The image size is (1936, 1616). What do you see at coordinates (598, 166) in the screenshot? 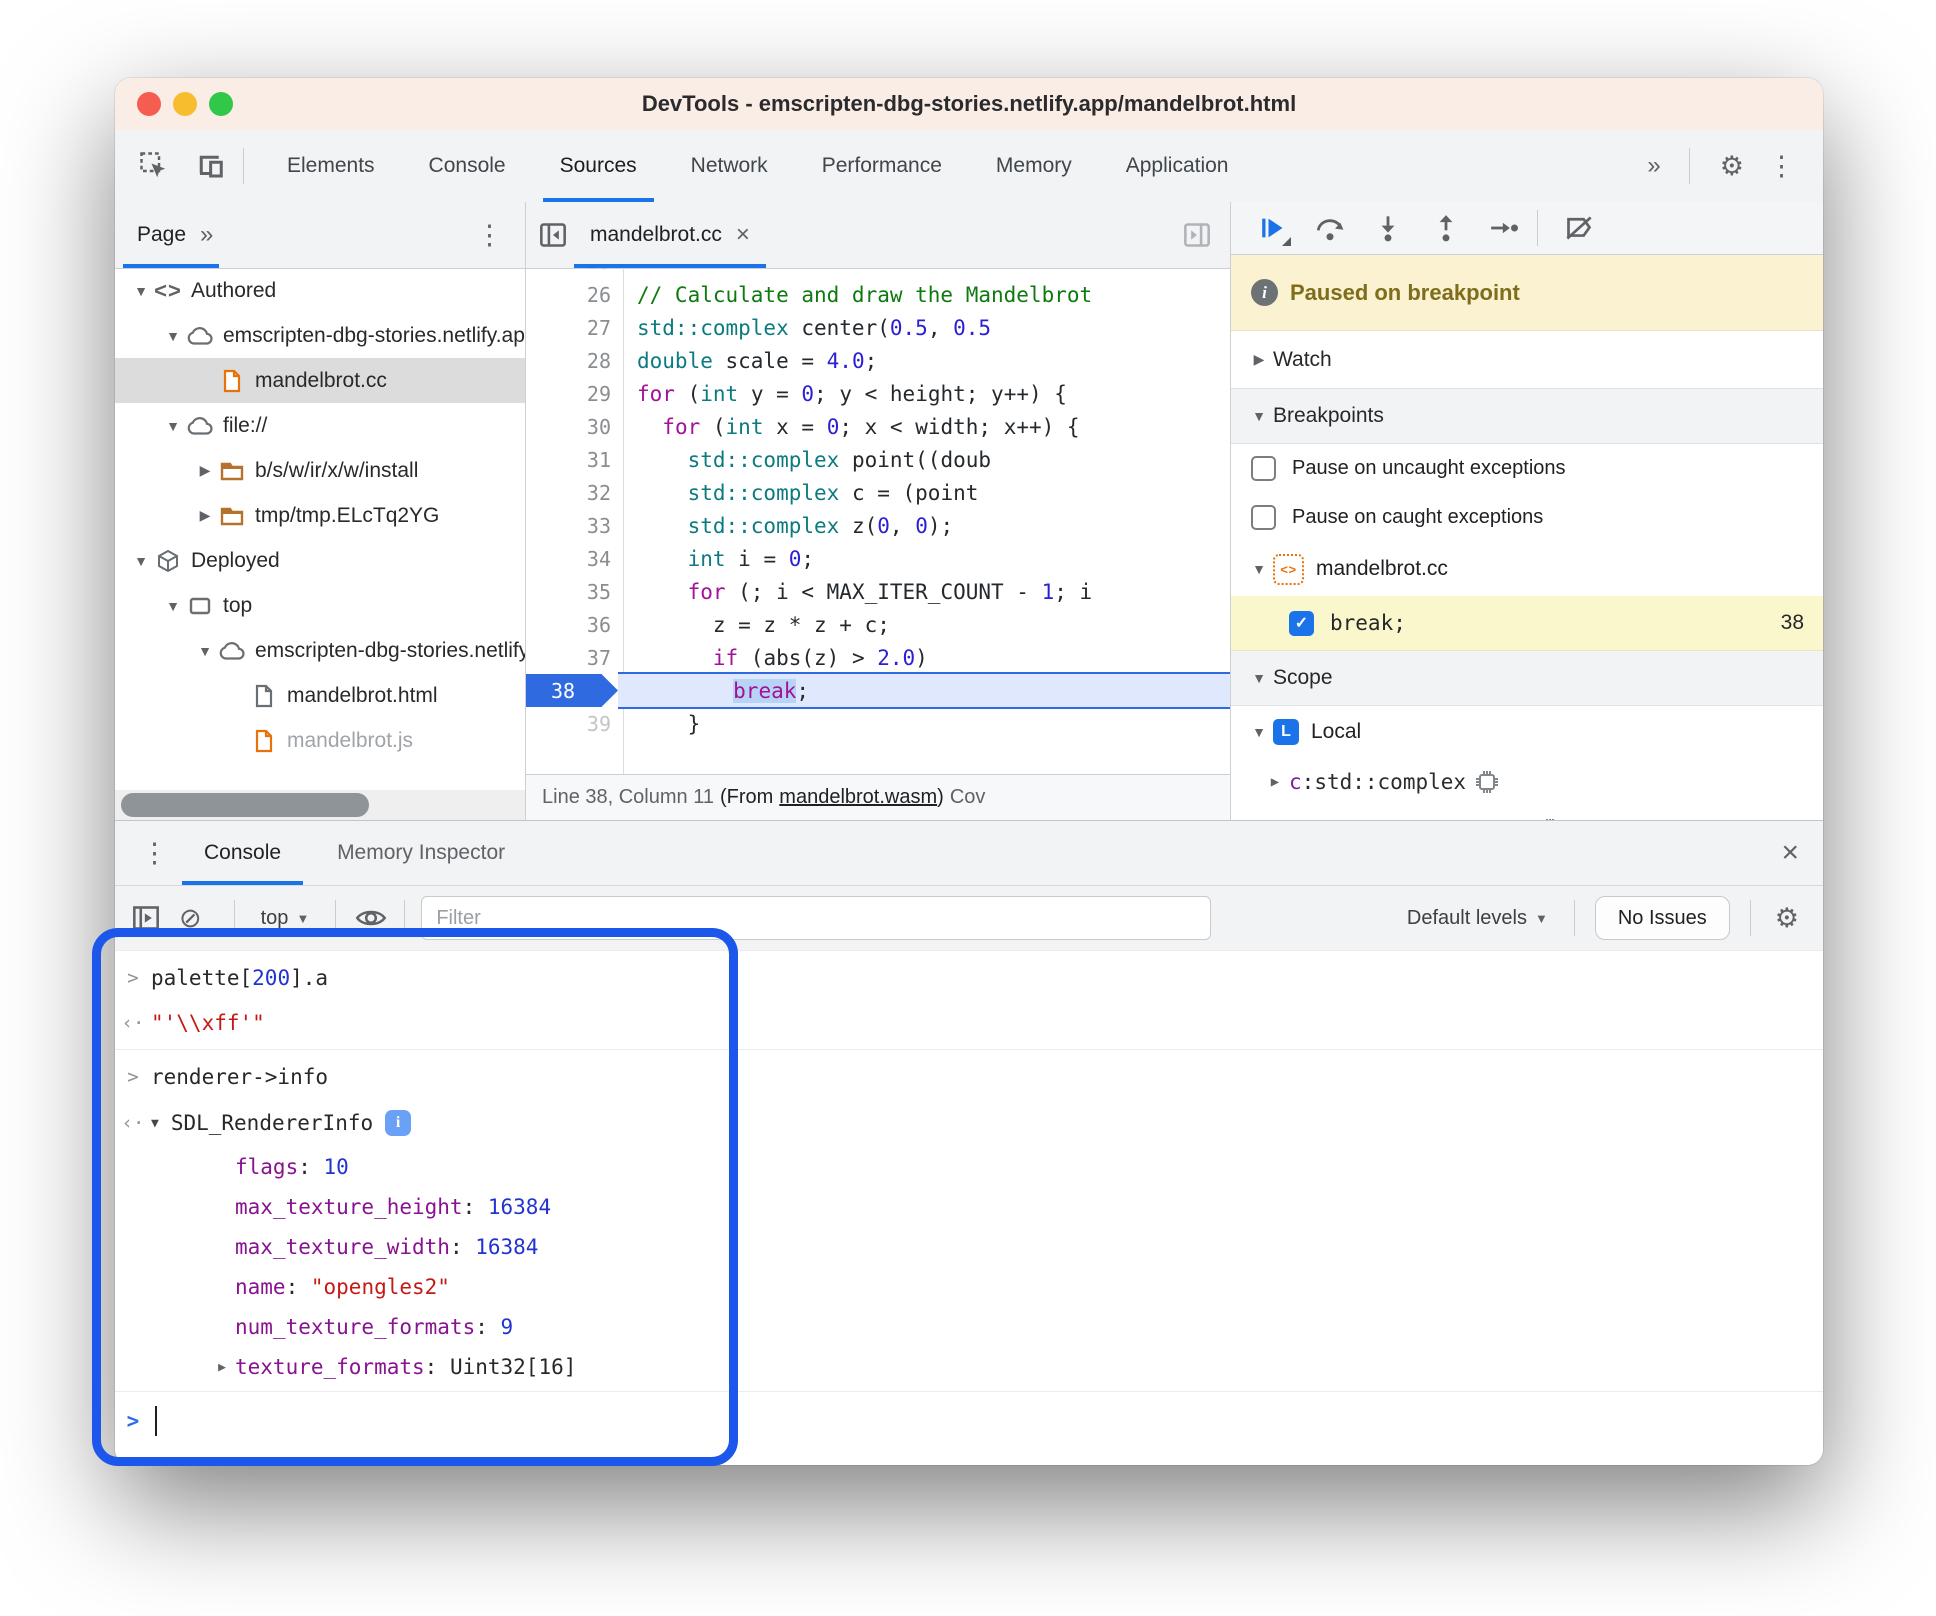
I see `tab-sources: Sources` at bounding box center [598, 166].